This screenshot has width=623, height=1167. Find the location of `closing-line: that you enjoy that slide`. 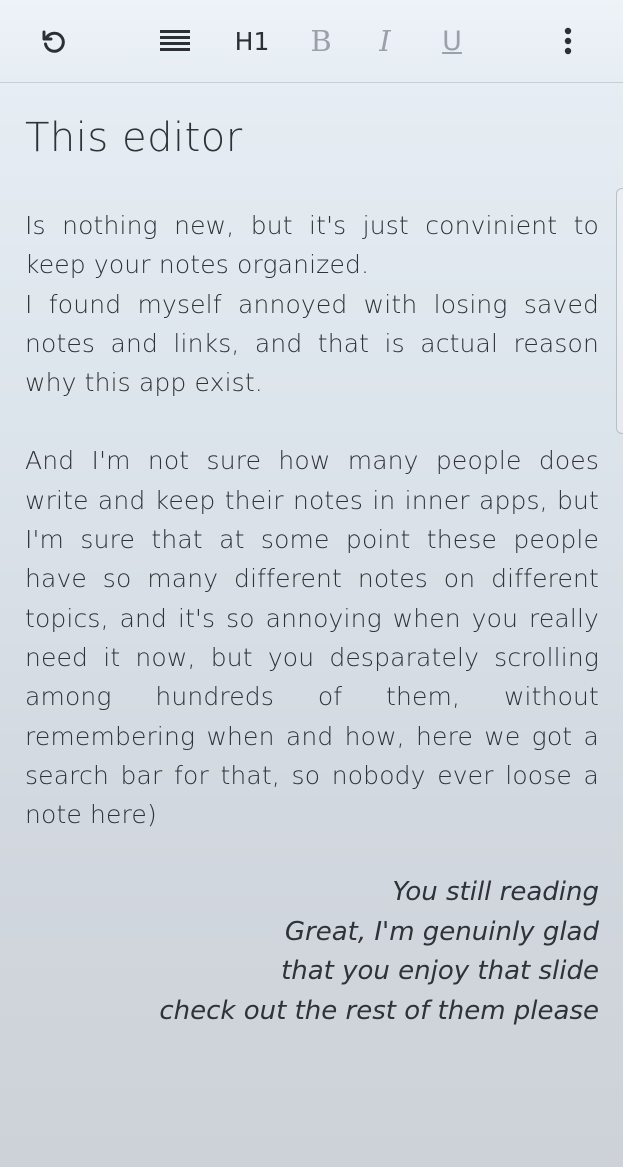

closing-line: that you enjoy that slide is located at coordinates (440, 971).